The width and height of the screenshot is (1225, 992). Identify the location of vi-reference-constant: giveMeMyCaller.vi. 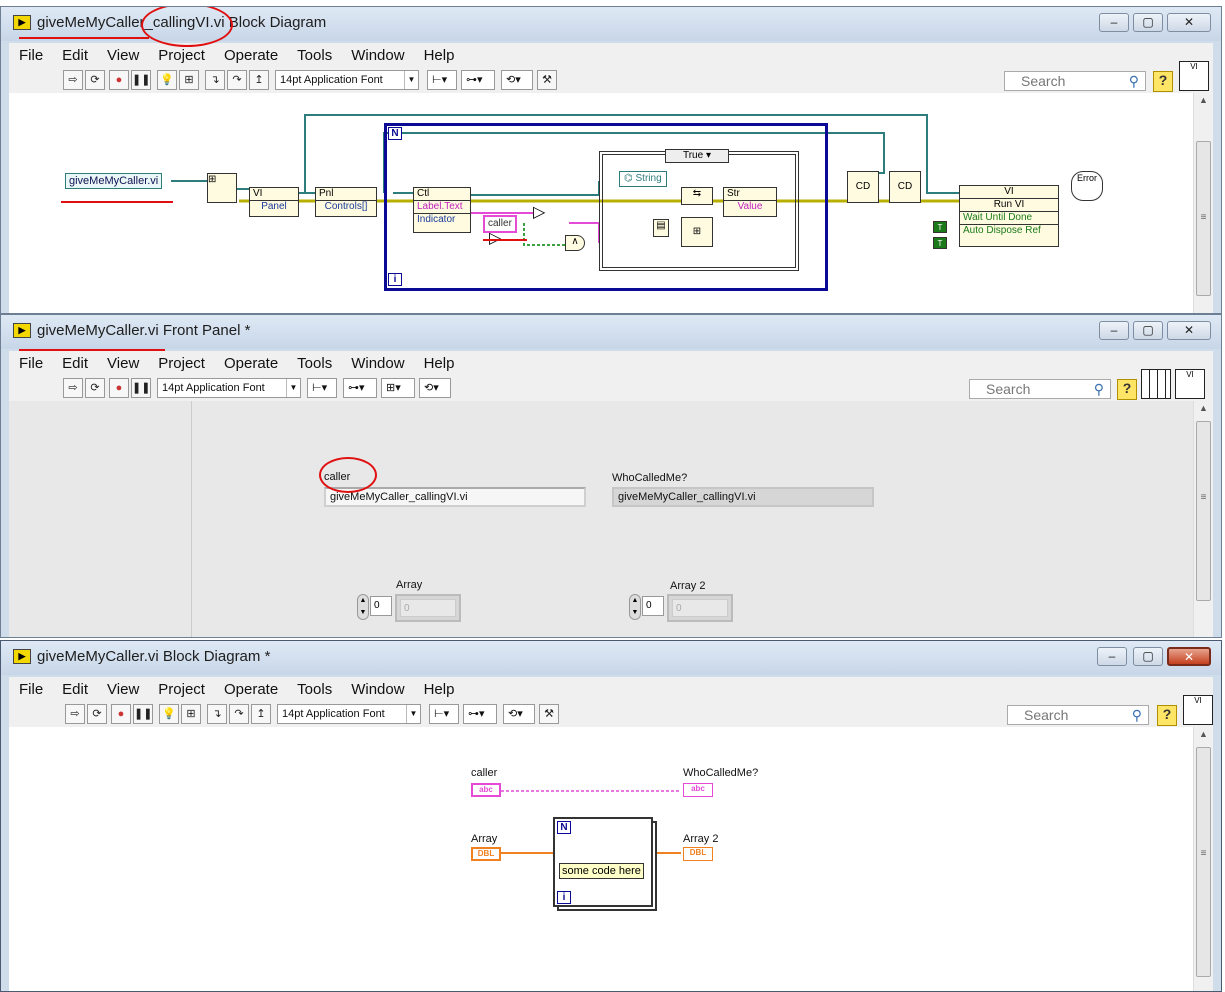
(114, 181).